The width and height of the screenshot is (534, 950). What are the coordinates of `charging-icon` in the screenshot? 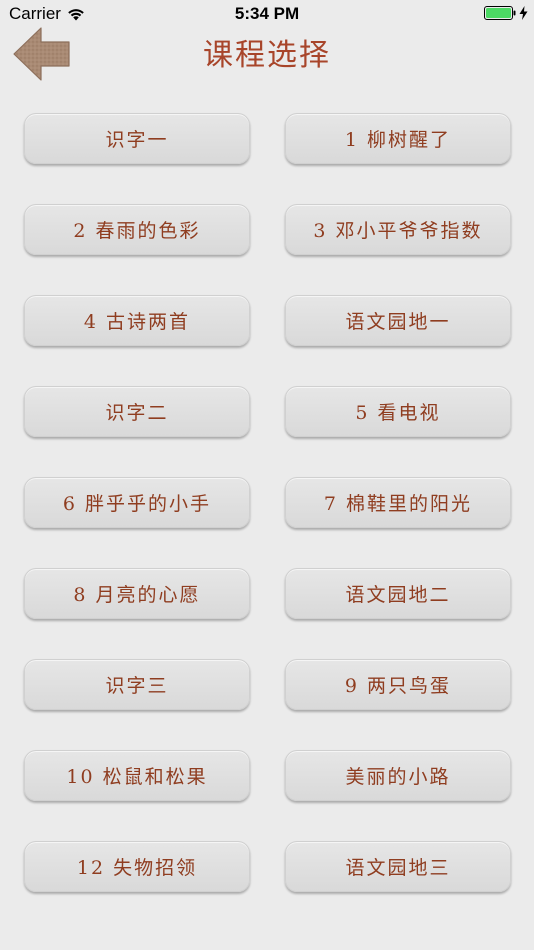 It's located at (523, 13).